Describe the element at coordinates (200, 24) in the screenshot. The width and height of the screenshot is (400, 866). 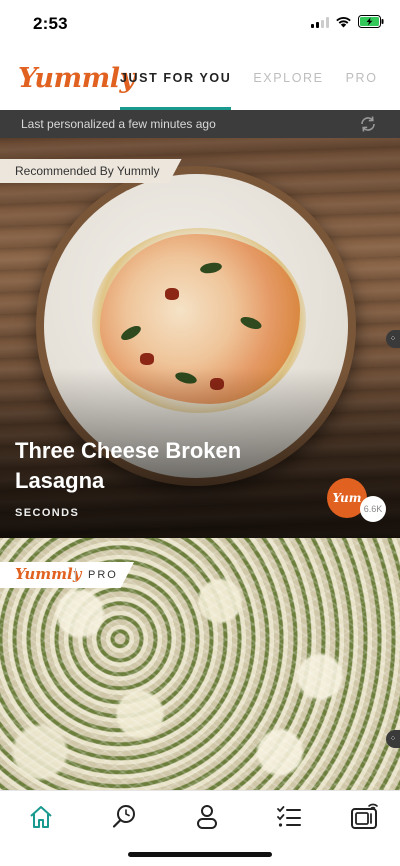
I see `status-bar: 2:53` at that location.